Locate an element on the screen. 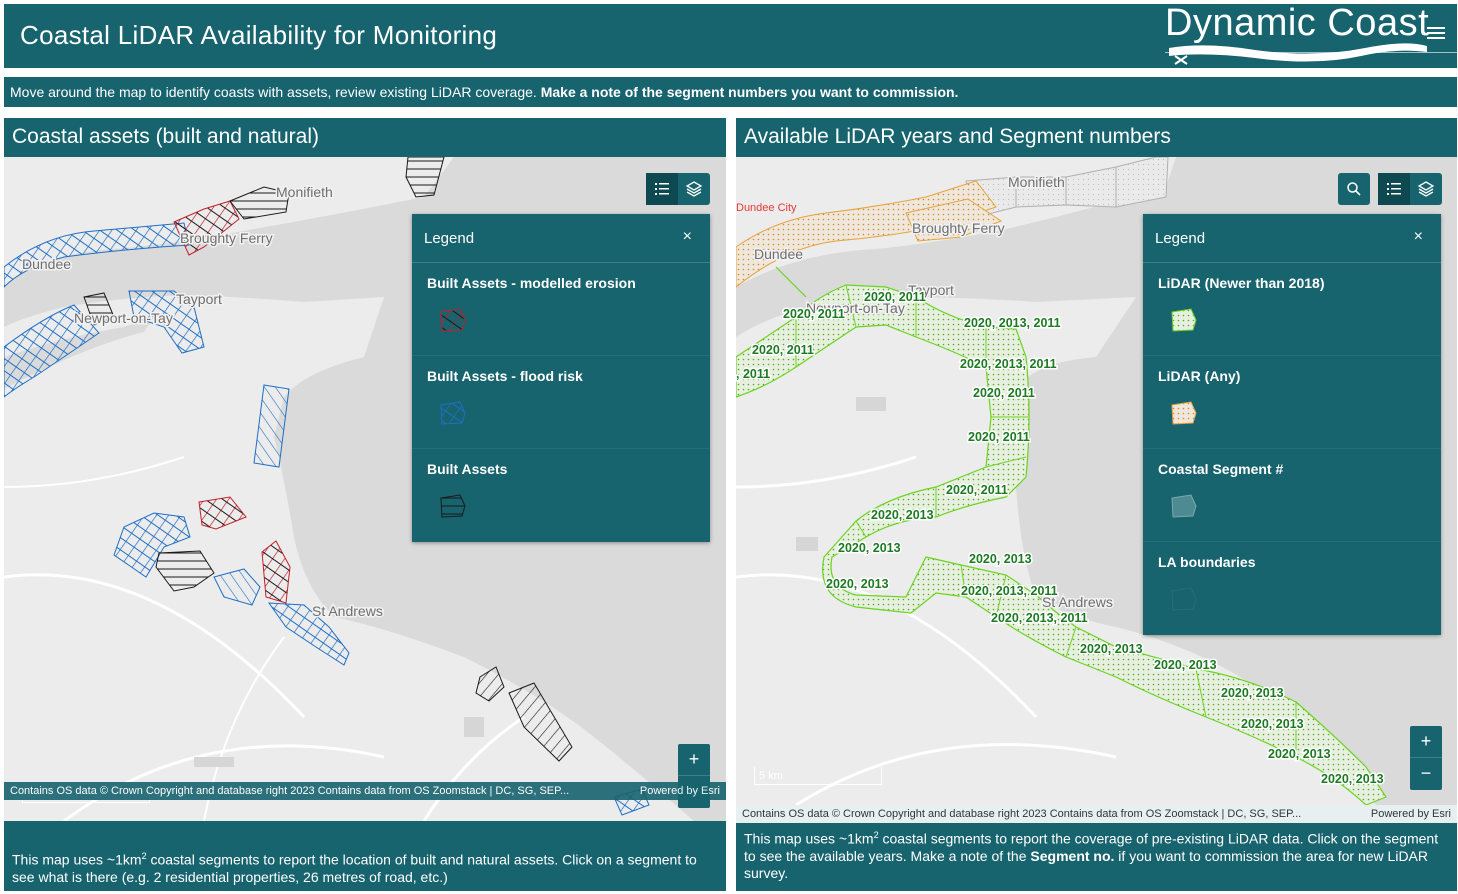 This screenshot has width=1458, height=894. red-hatch-swatch-icon is located at coordinates (453, 320).